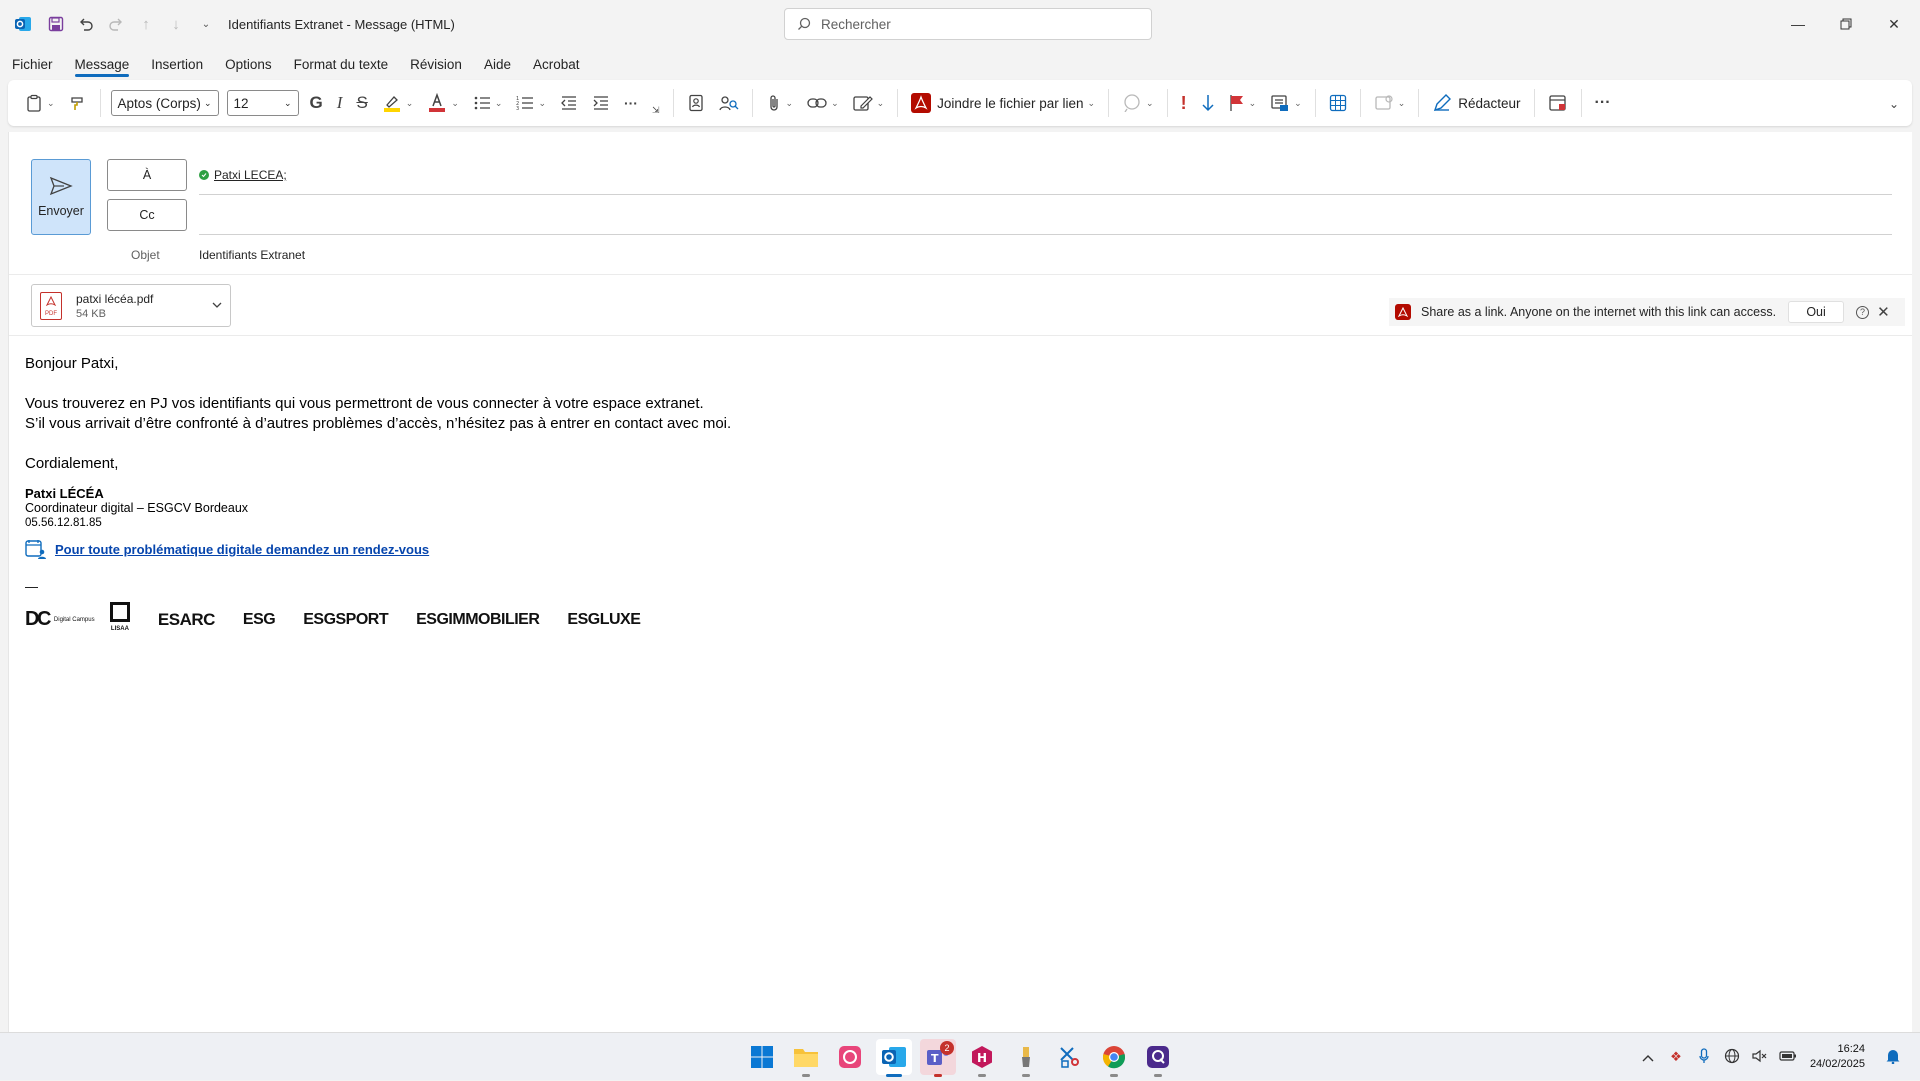  Describe the element at coordinates (217, 305) in the screenshot. I see `attachment-menu-chevron-icon` at that location.